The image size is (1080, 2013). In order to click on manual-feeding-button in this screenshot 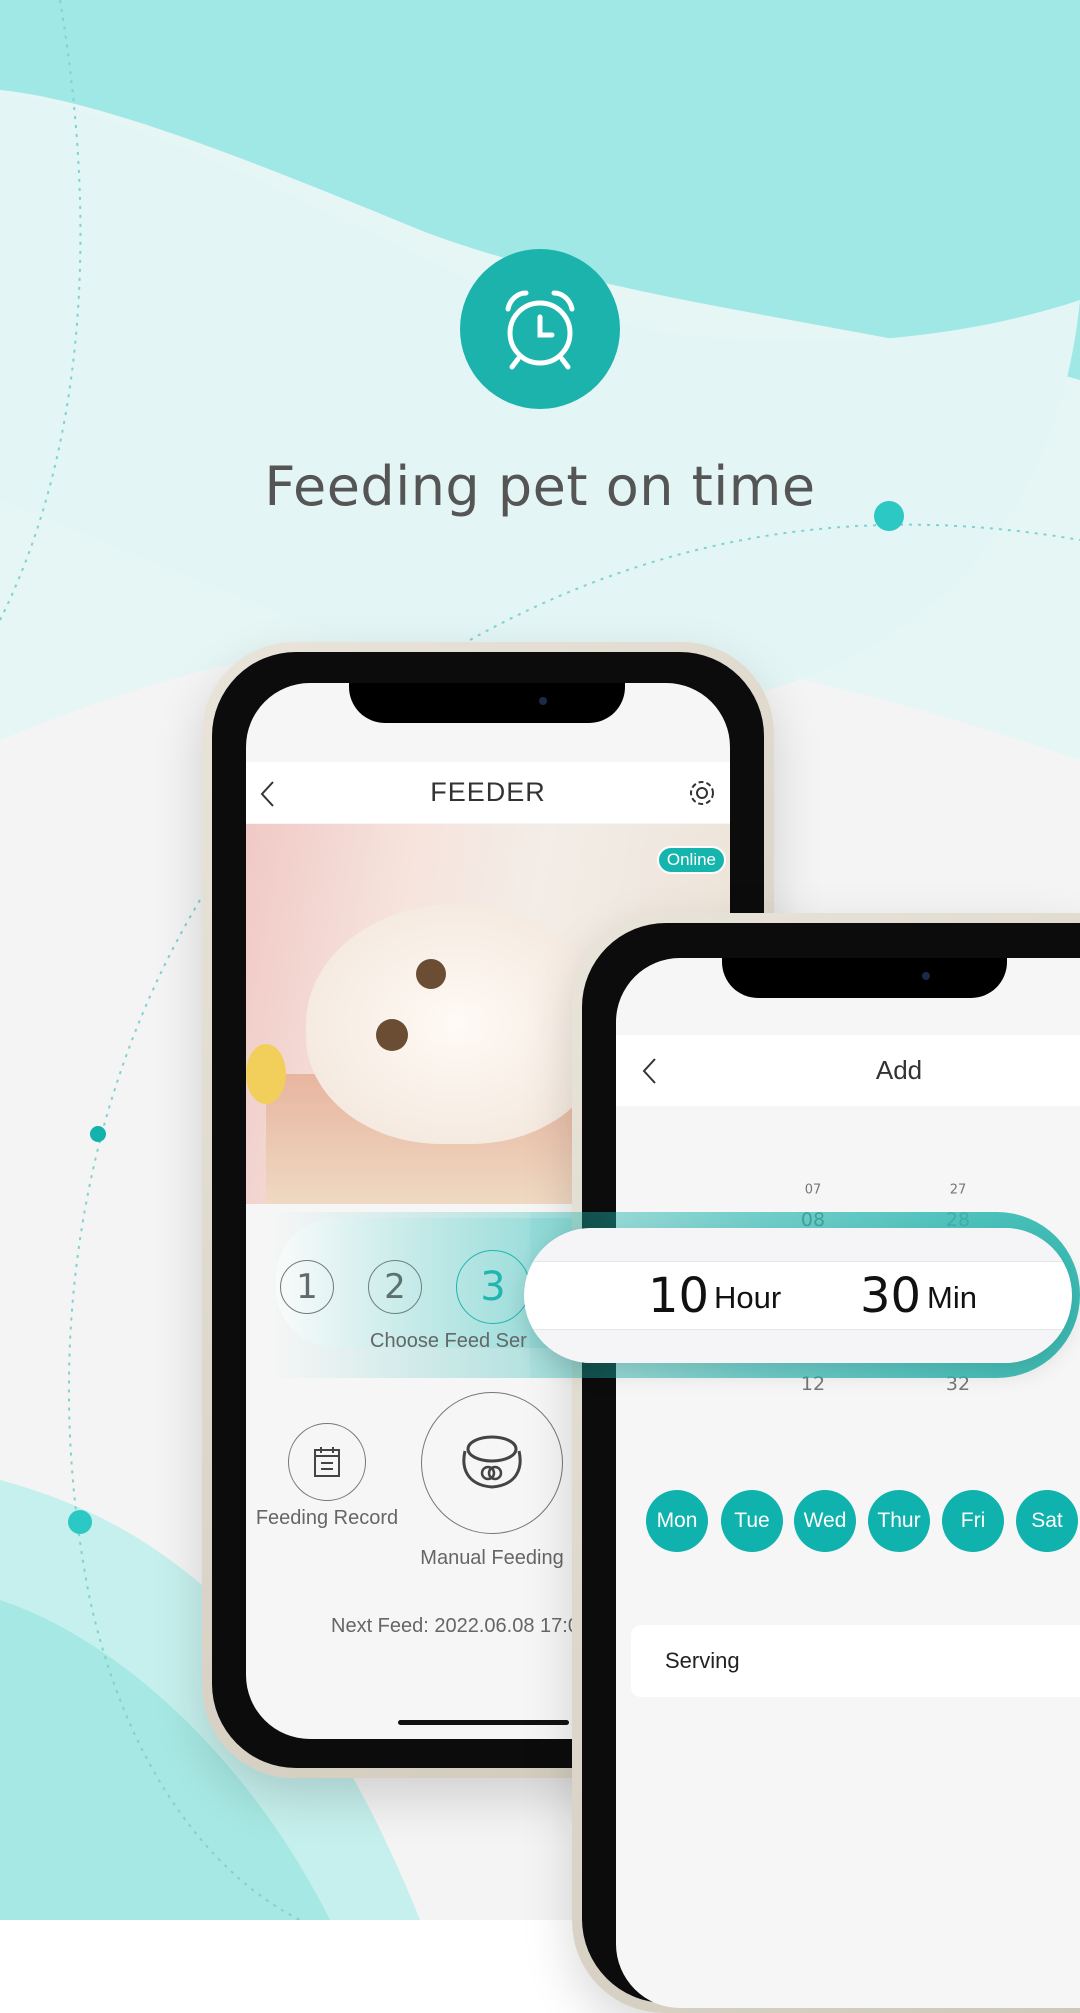, I will do `click(492, 1463)`.